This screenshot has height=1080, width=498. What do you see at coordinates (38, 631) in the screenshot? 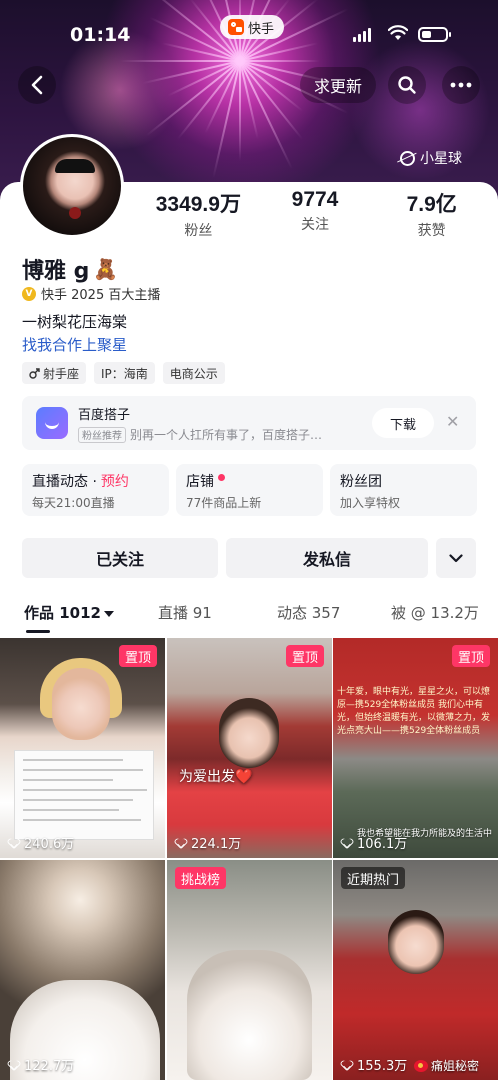
I see `tab-underline` at bounding box center [38, 631].